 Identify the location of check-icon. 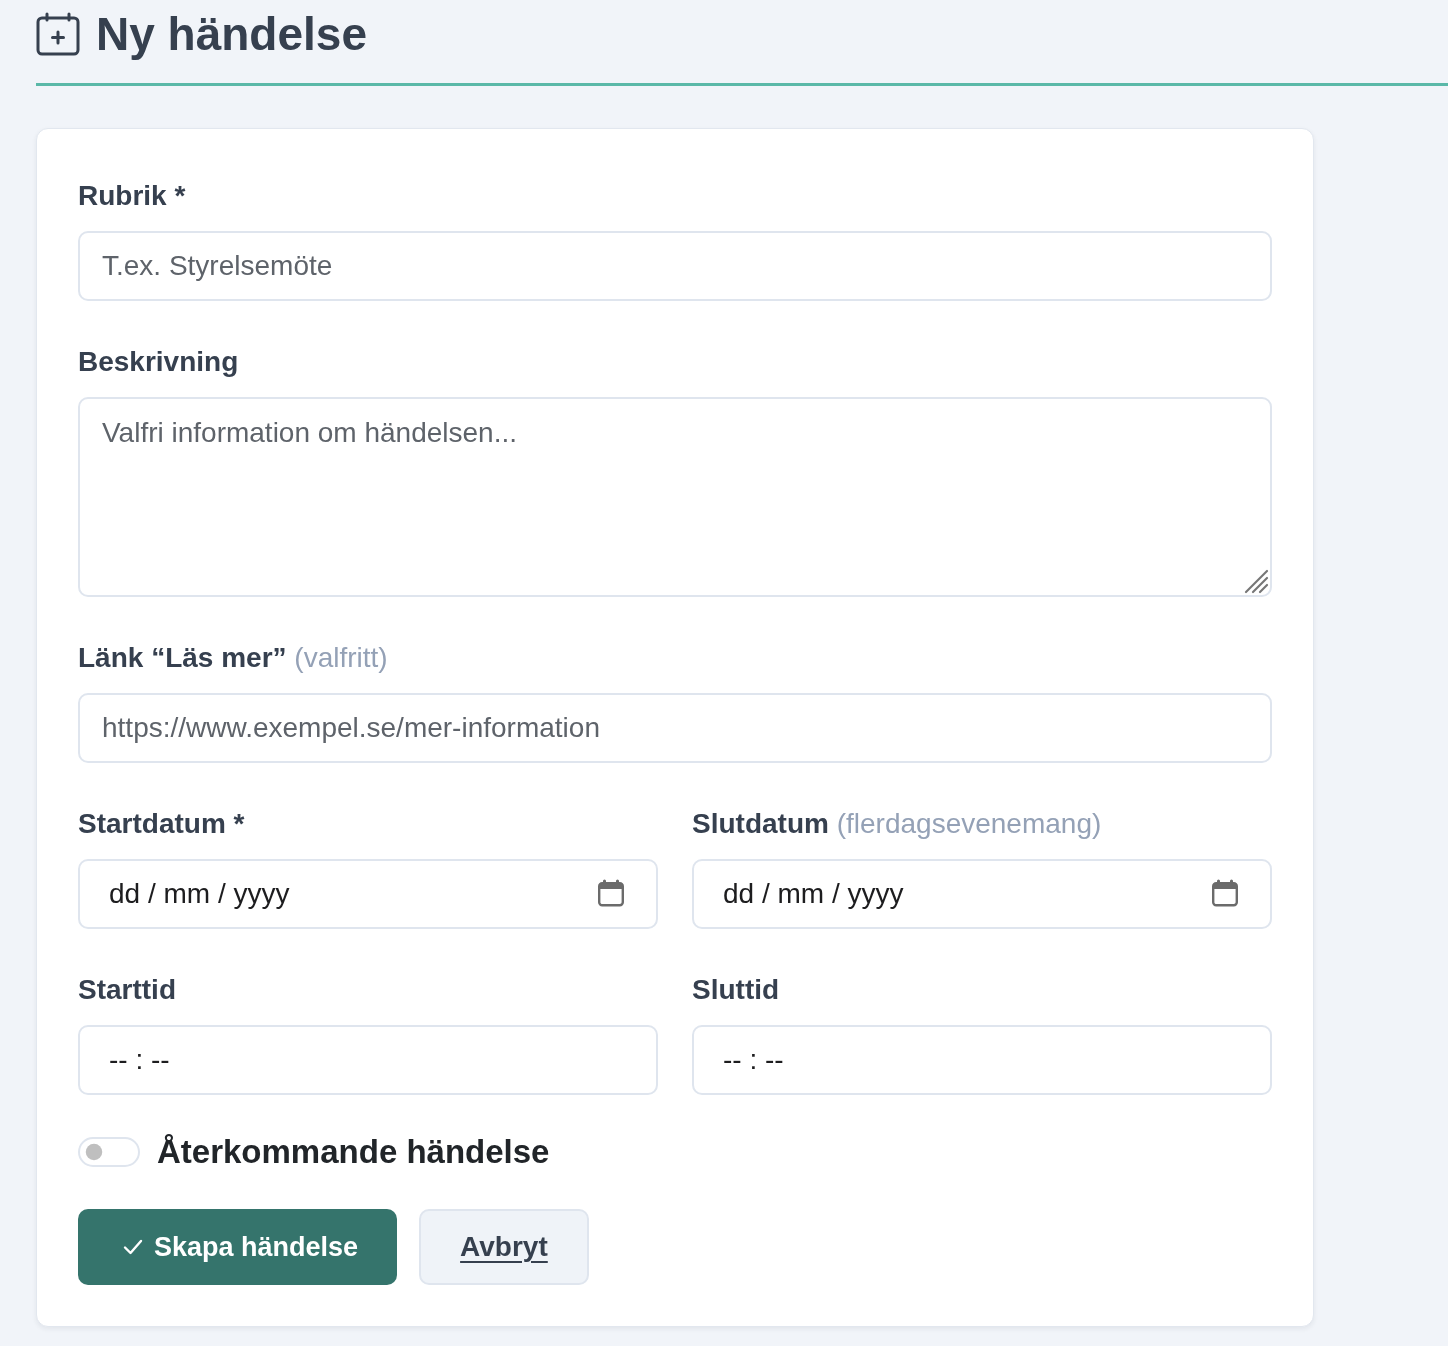
(133, 1247).